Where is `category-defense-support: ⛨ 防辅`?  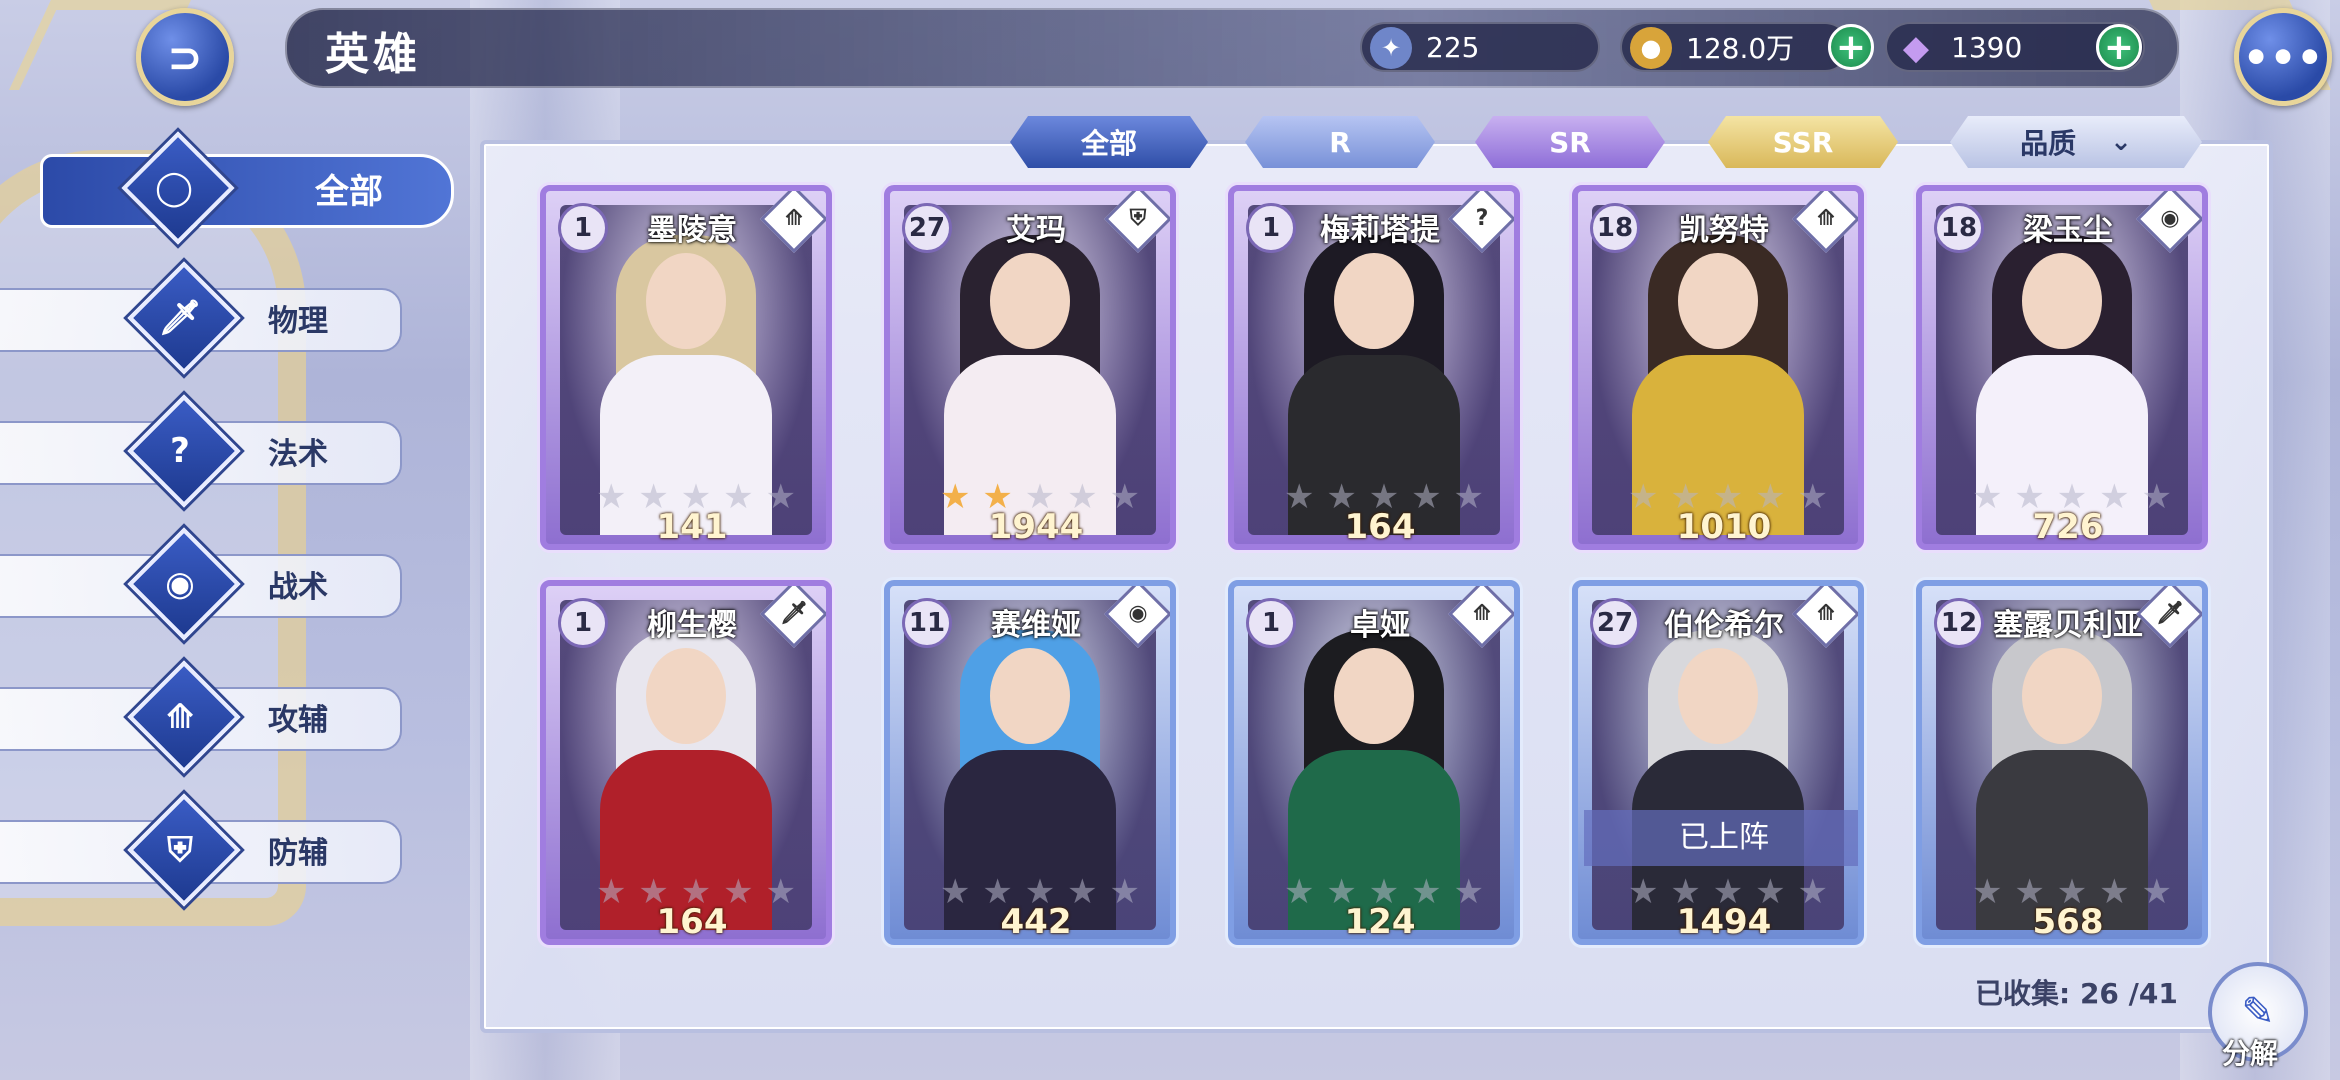
category-defense-support: ⛨ 防辅 is located at coordinates (205, 850).